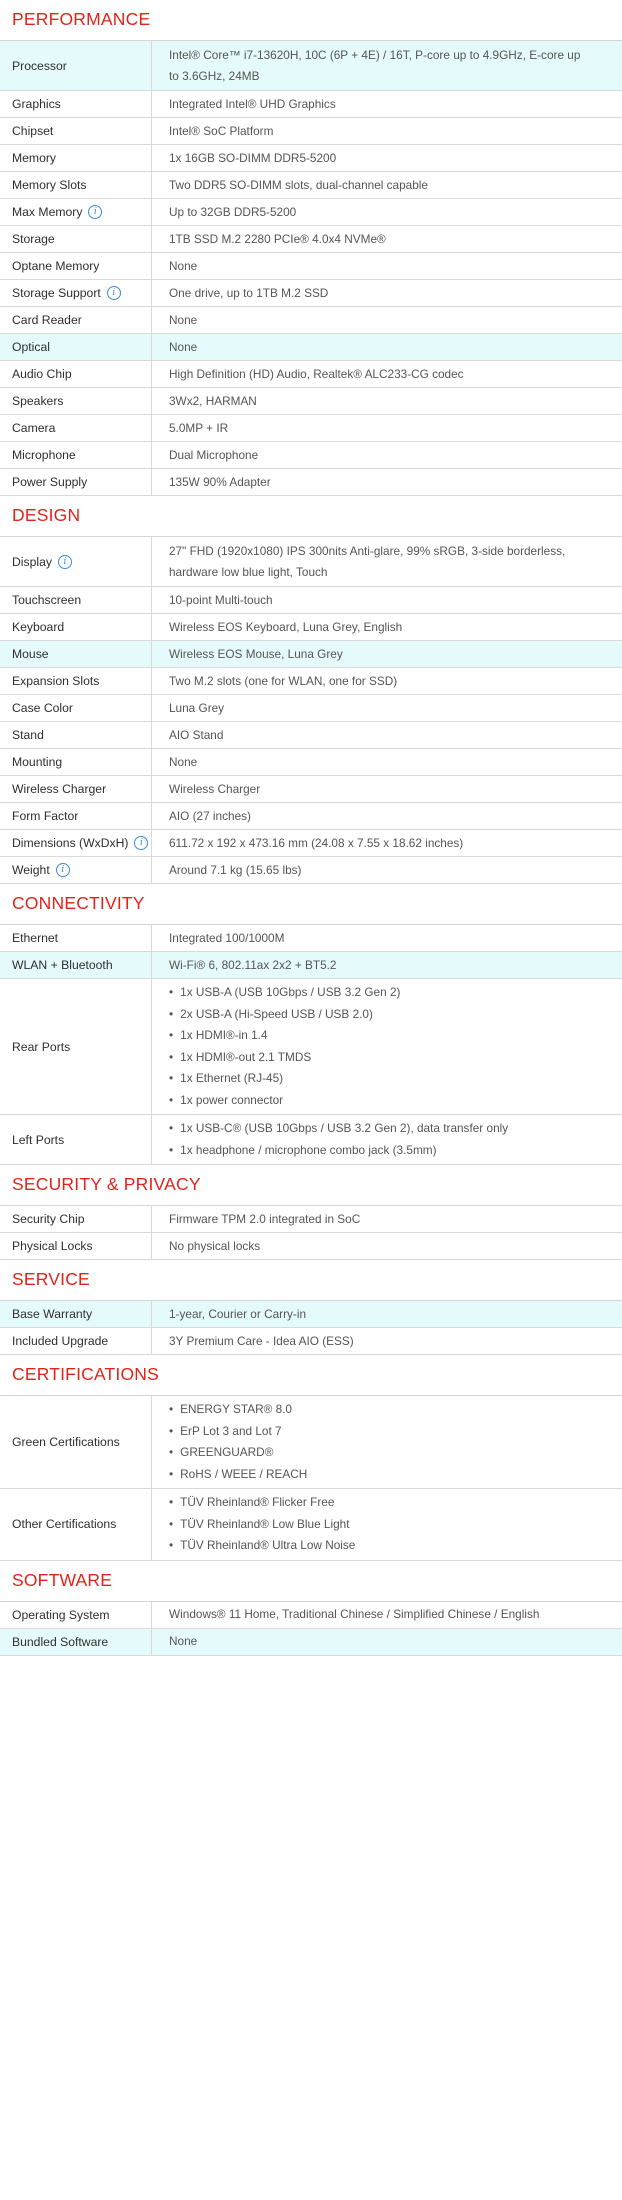  I want to click on spec-label-cell: Card Reader, so click(76, 320).